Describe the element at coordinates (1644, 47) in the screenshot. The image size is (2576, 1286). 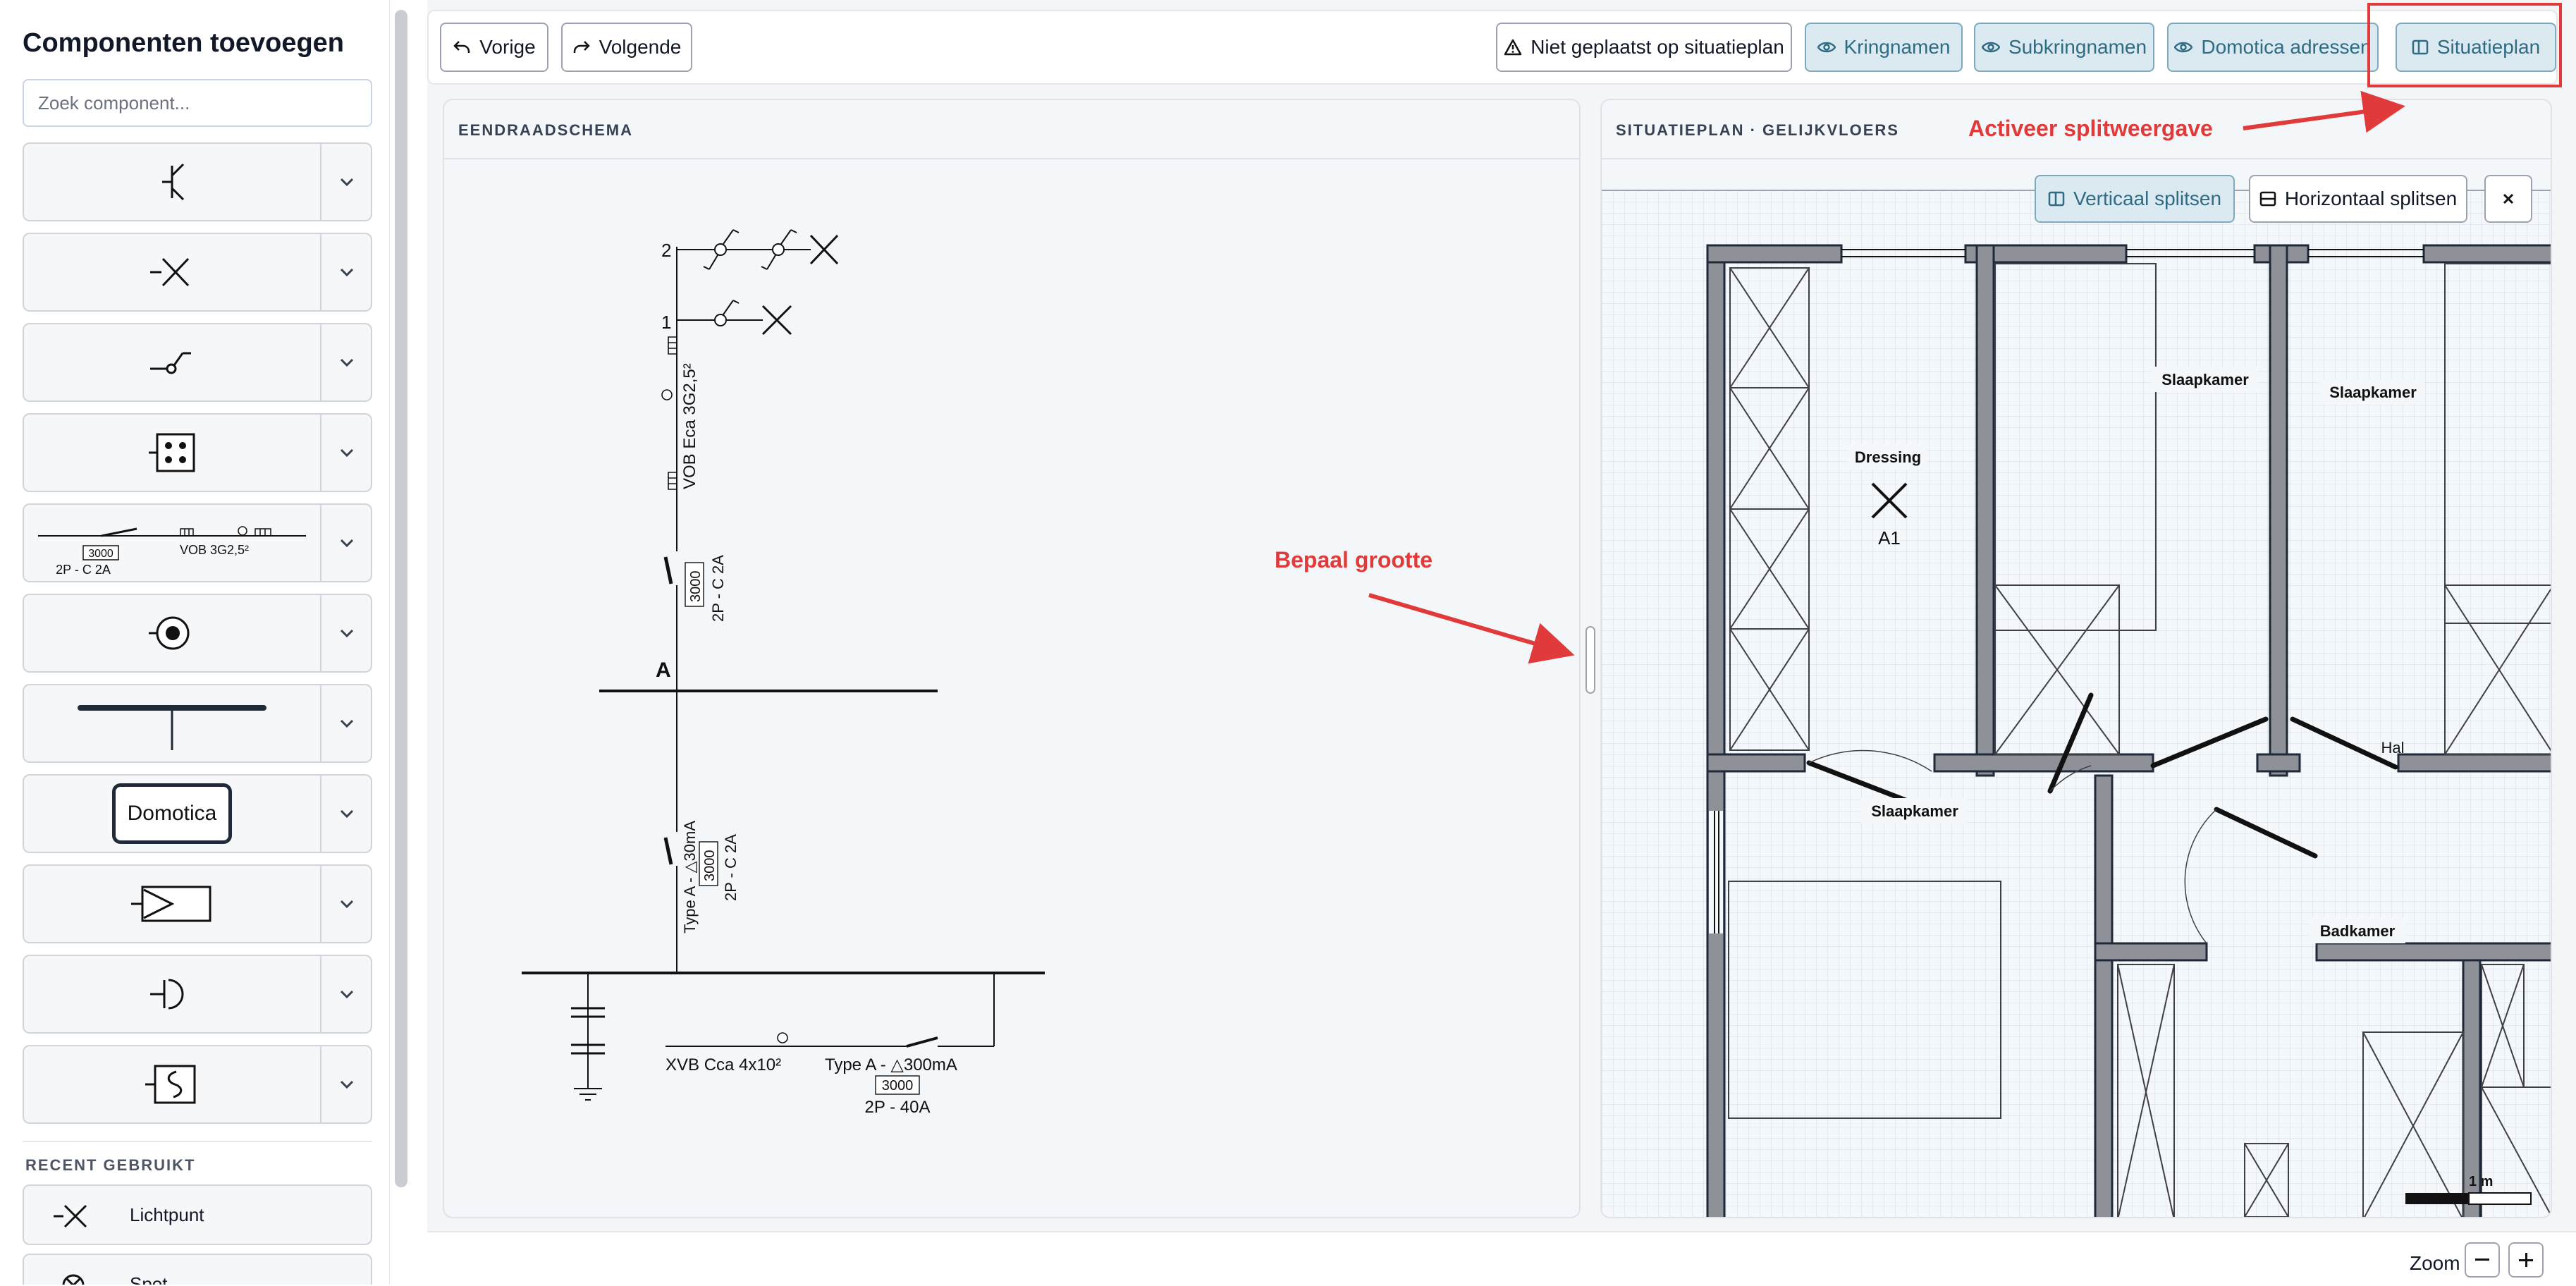
I see `not-placed-button: Niet geplaatst op situatieplan` at that location.